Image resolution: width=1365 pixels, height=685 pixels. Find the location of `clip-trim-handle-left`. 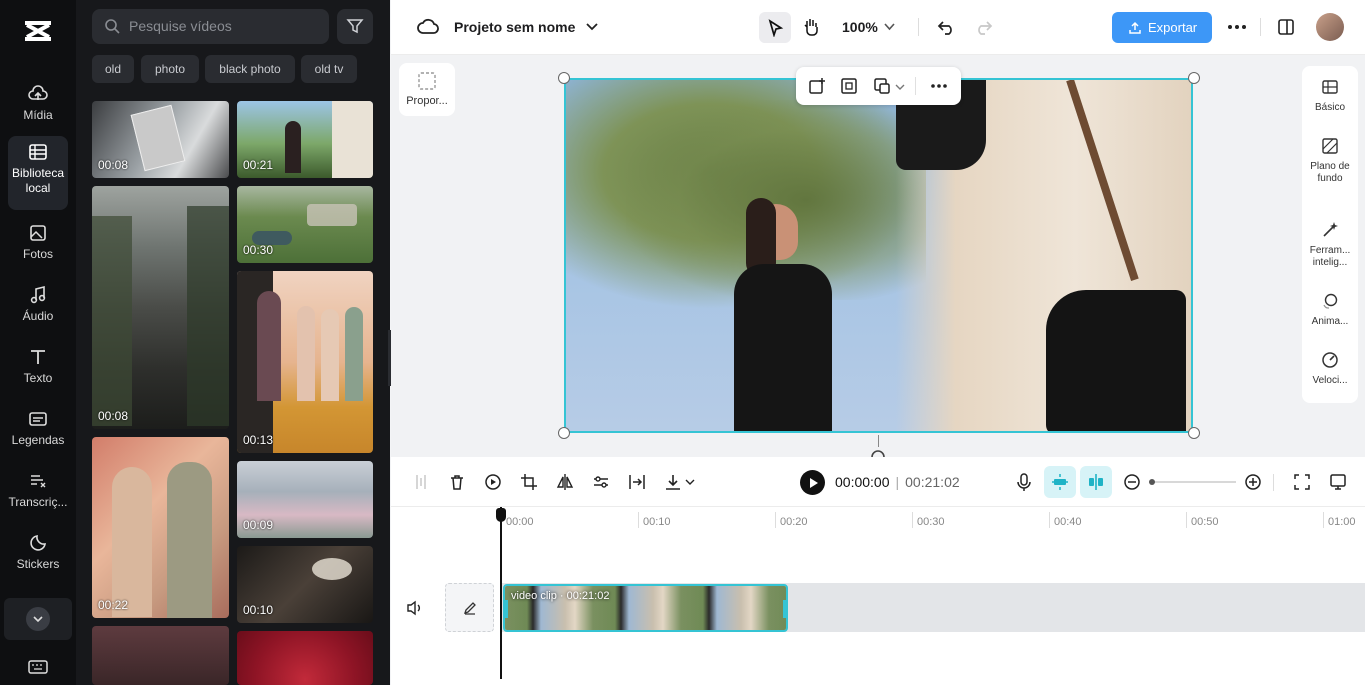

clip-trim-handle-left is located at coordinates (506, 609).